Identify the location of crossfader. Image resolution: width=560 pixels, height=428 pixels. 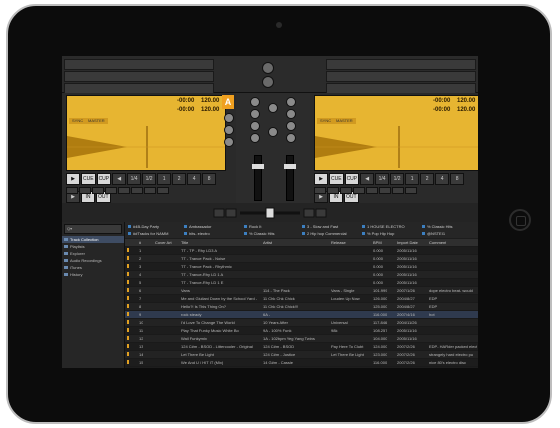
(270, 213).